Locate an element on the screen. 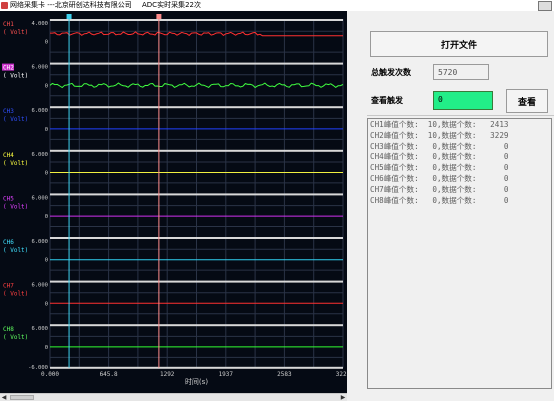 The image size is (554, 401). channel-name-label: CH8 is located at coordinates (8, 329).